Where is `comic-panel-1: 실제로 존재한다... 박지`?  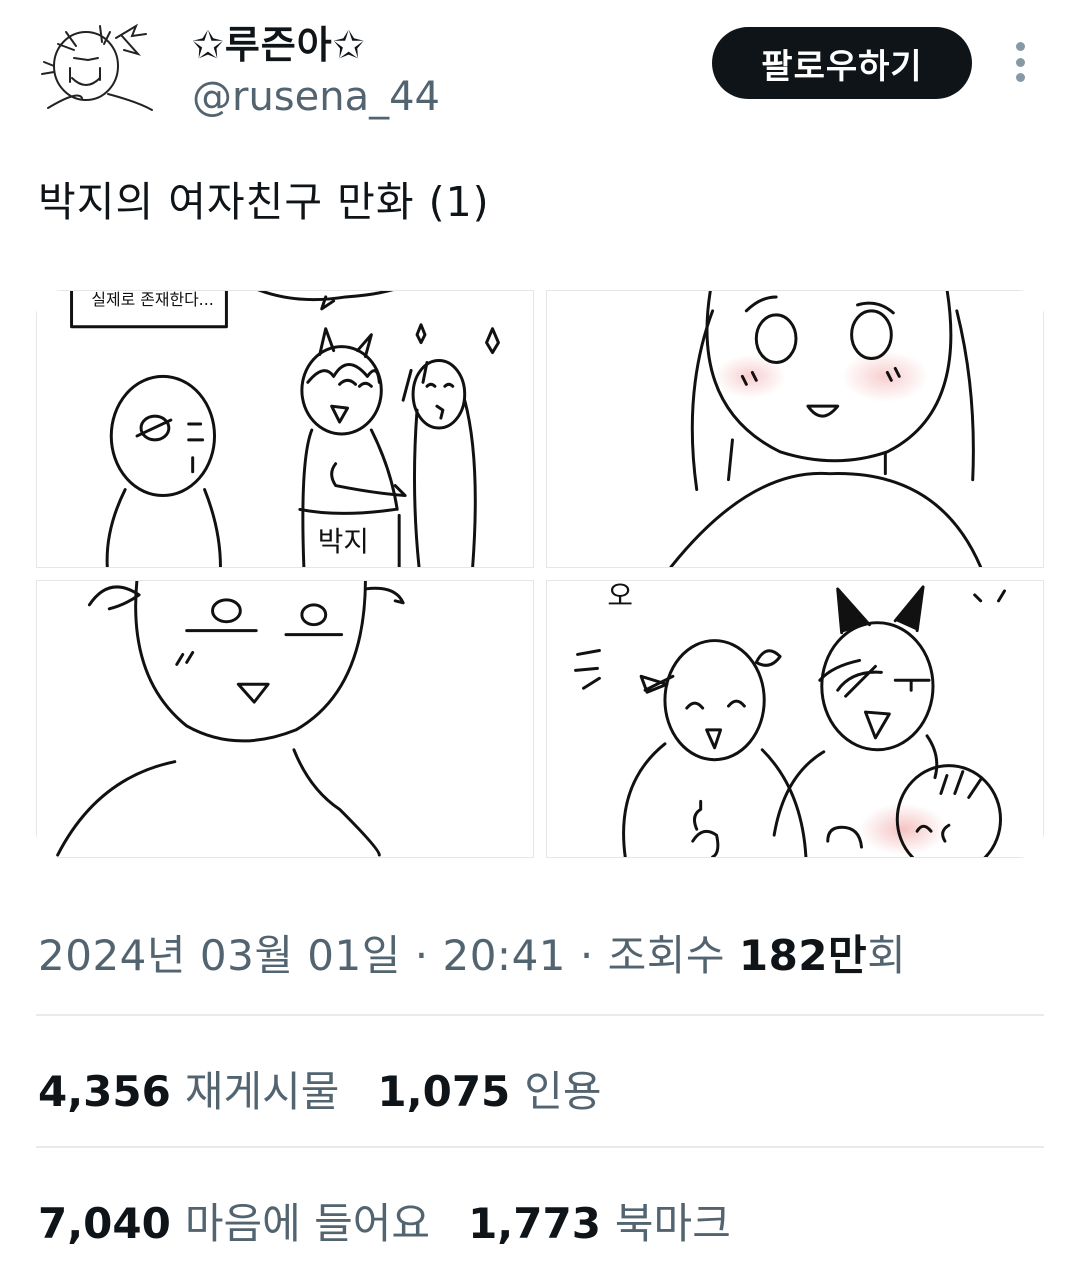
comic-panel-1: 실제로 존재한다... 박지 is located at coordinates (285, 429).